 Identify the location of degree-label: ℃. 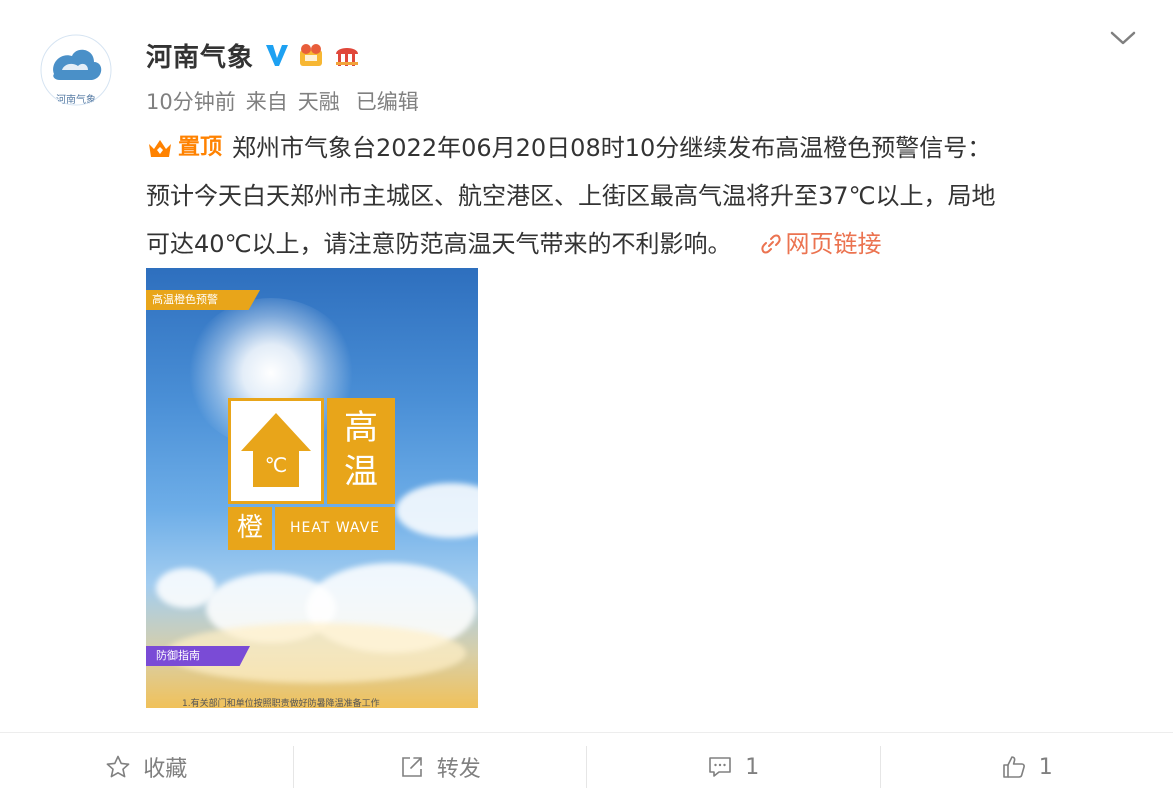
(276, 465).